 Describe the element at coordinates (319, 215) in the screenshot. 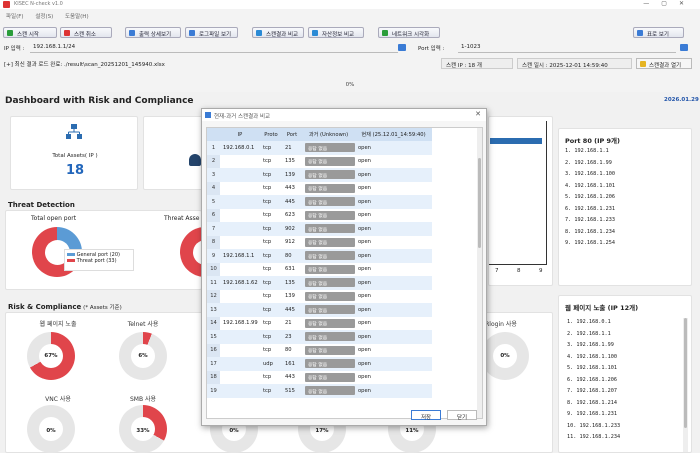

I see `table-row: 6 tcp 623 응답 없음 open` at that location.